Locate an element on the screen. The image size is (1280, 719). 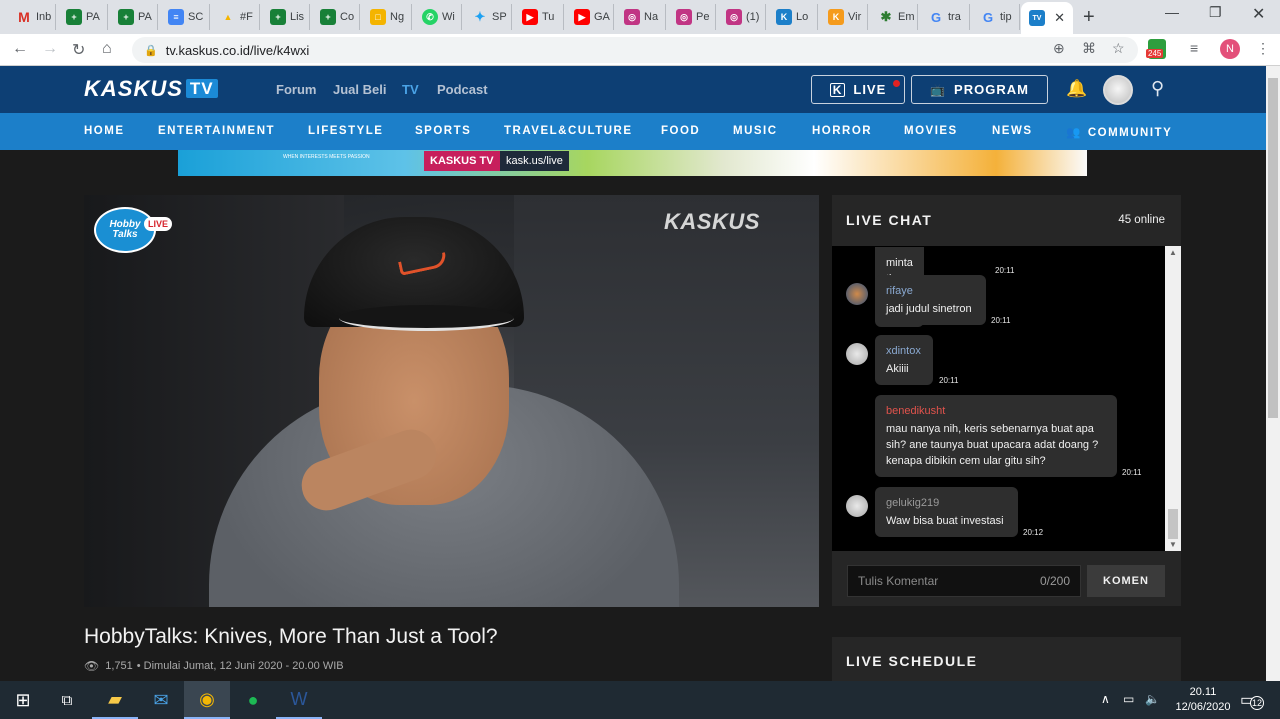
close-tab-icon: ✕ is located at coordinates (1059, 18).